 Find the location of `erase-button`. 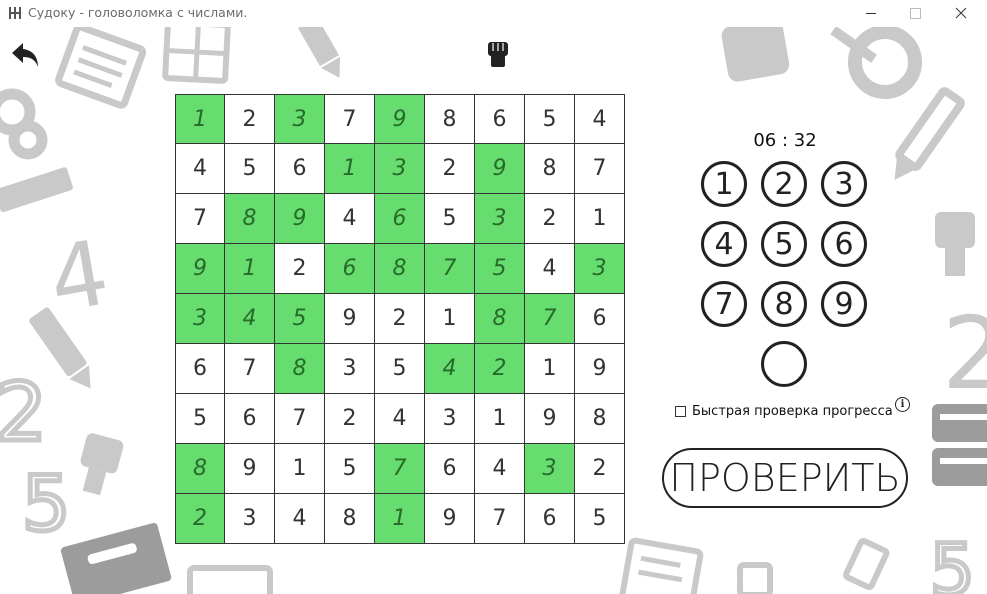

erase-button is located at coordinates (784, 364).